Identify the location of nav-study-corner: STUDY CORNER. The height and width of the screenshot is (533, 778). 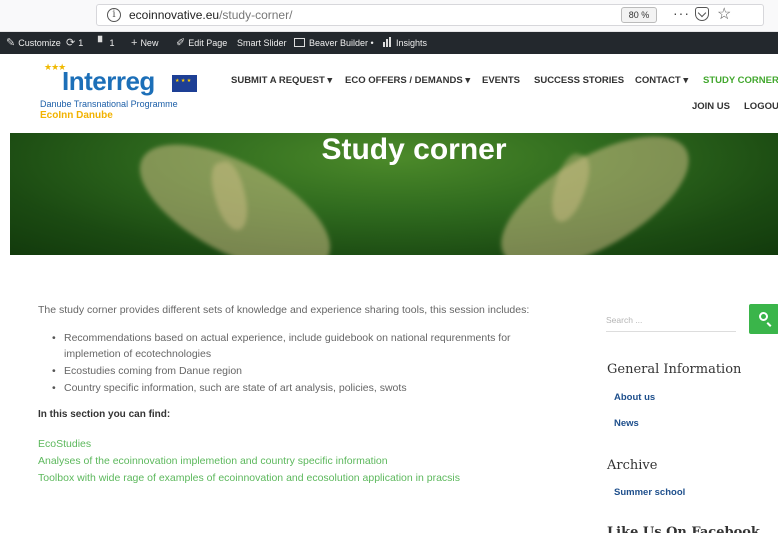
(740, 80).